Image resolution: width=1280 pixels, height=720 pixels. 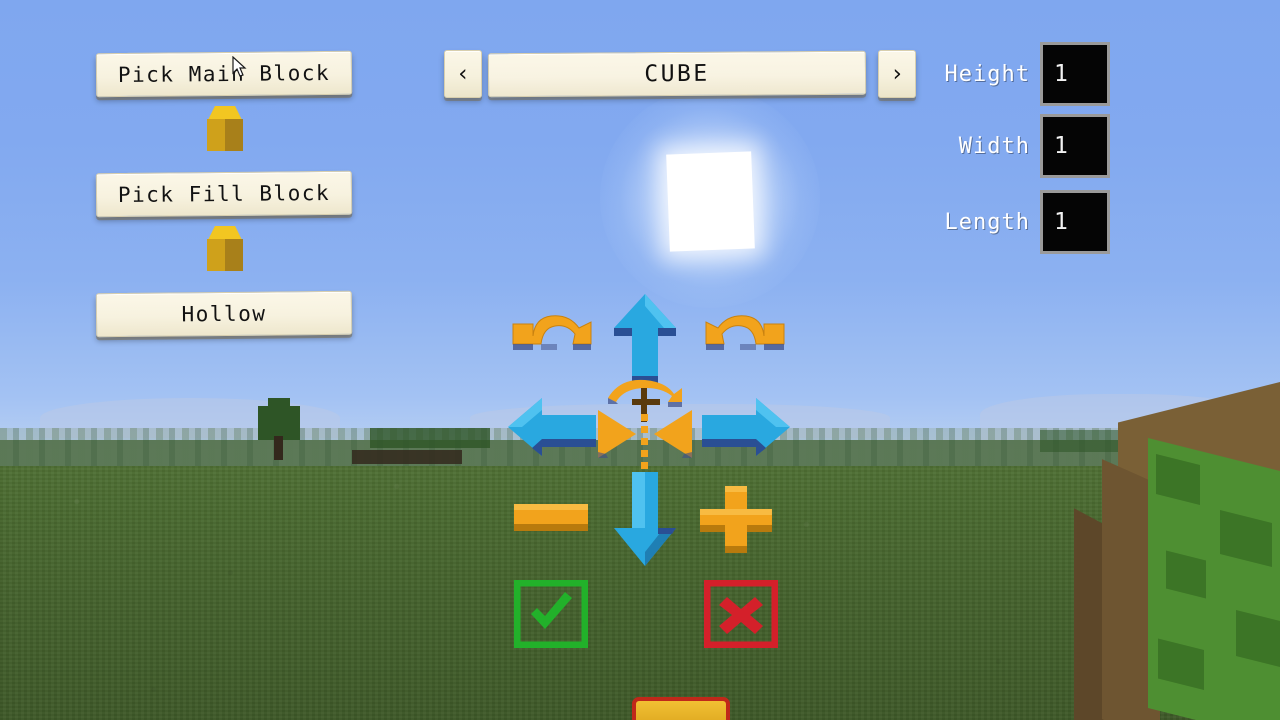 I want to click on grow-button, so click(x=736, y=521).